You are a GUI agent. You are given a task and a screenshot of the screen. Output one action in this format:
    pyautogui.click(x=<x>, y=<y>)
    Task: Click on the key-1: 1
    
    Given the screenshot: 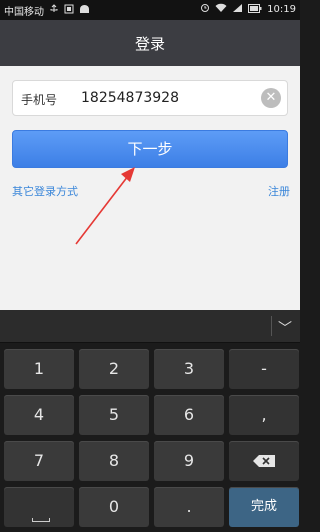 What is the action you would take?
    pyautogui.click(x=39, y=369)
    